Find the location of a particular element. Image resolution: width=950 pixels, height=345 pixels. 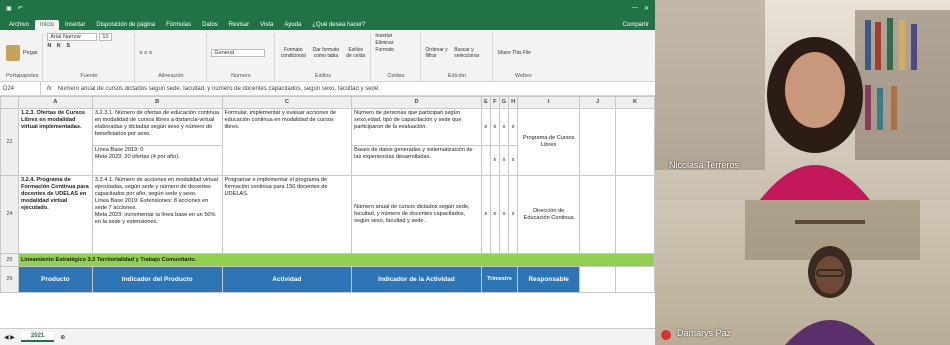

header-responsable: Responsable is located at coordinates (549, 279).